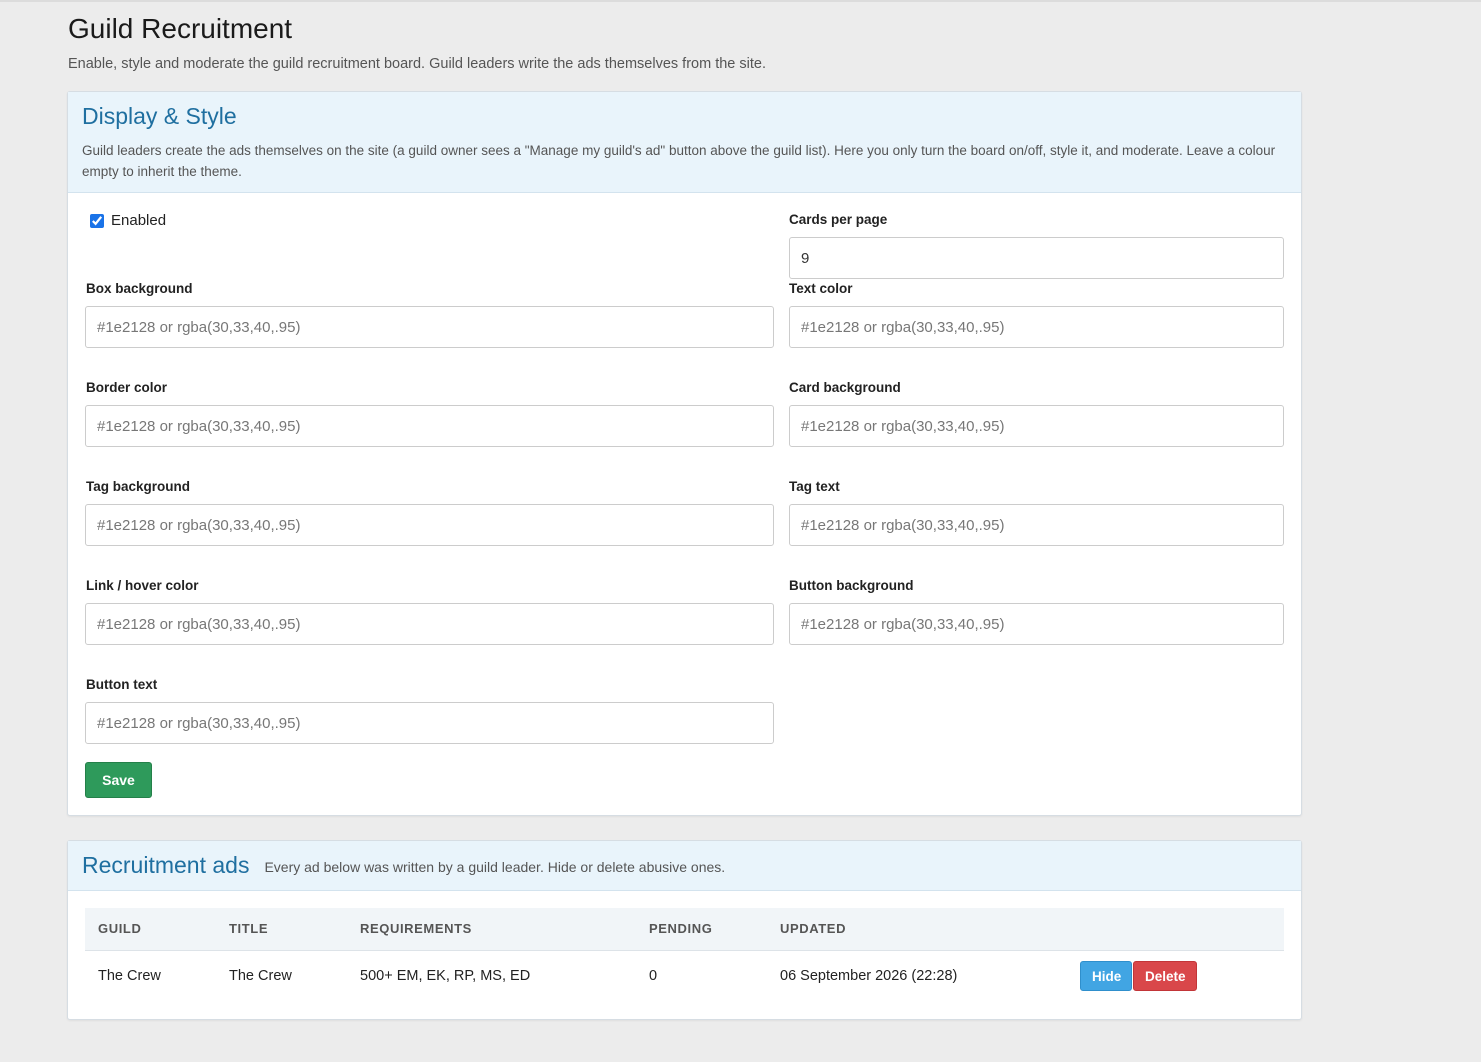 The width and height of the screenshot is (1481, 1062). I want to click on text-color-label: Text color, so click(821, 288).